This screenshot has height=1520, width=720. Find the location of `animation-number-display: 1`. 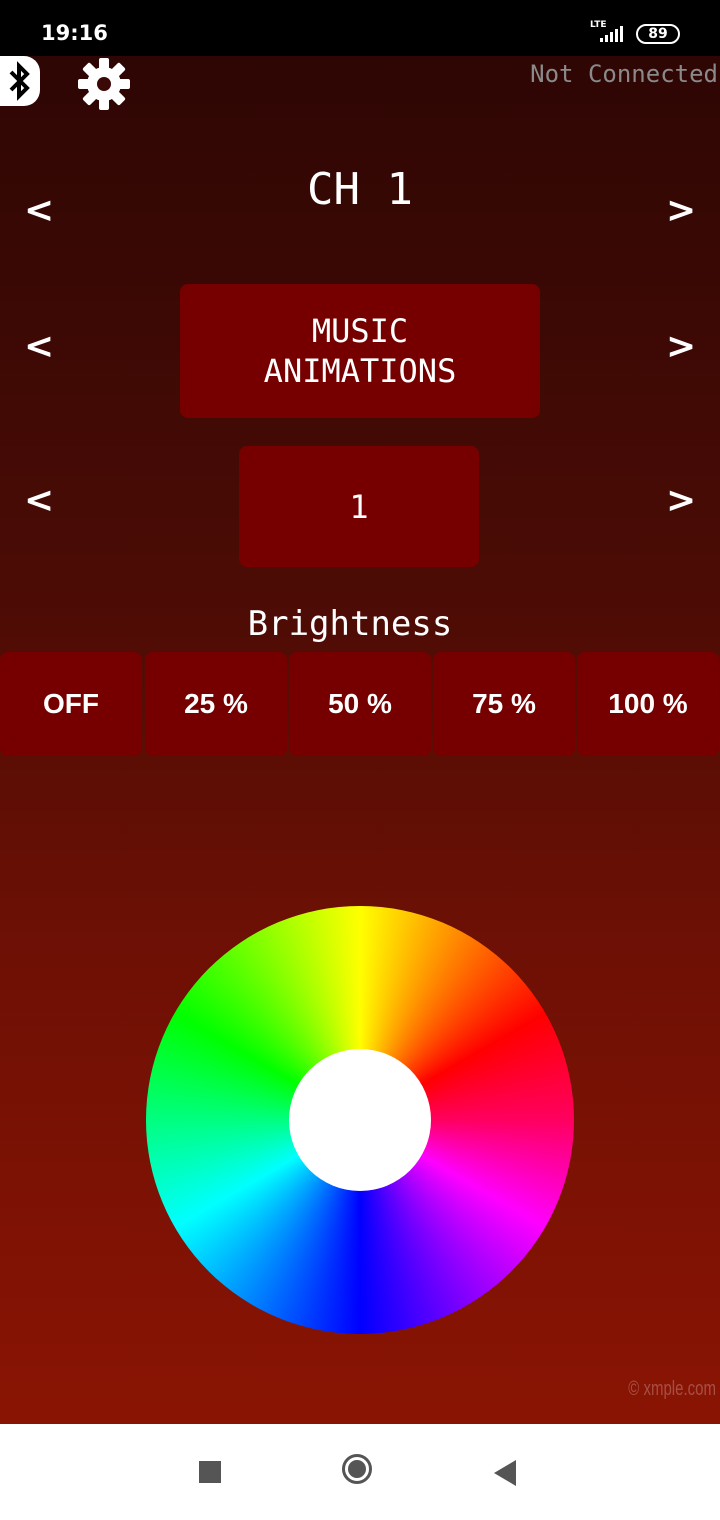

animation-number-display: 1 is located at coordinates (359, 506).